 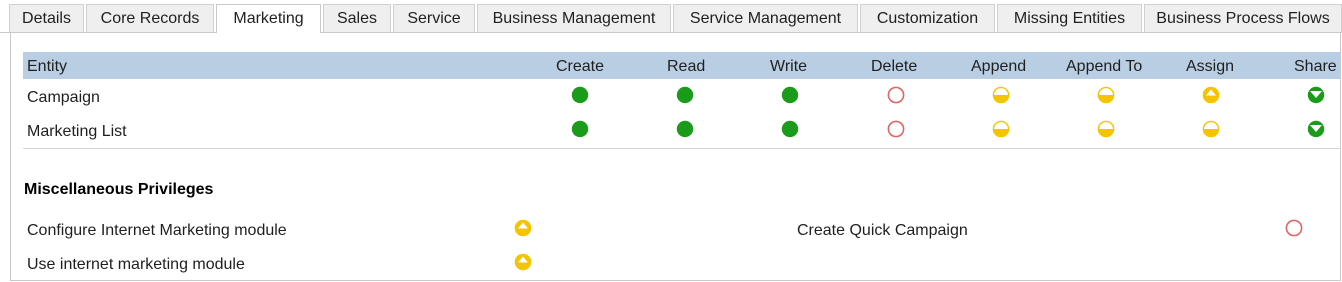 I want to click on column-header-share: Share, so click(x=1315, y=65).